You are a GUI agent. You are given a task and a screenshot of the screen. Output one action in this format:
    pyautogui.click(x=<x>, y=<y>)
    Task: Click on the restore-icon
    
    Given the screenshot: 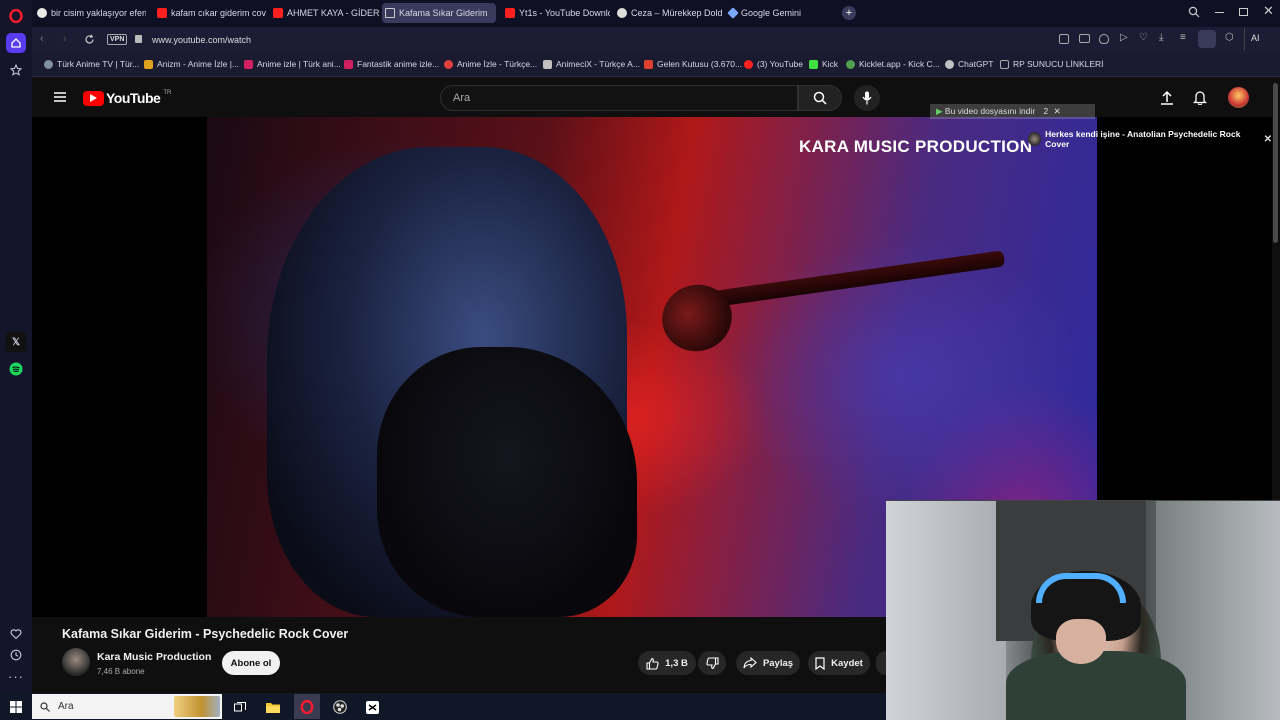 What is the action you would take?
    pyautogui.click(x=1243, y=12)
    